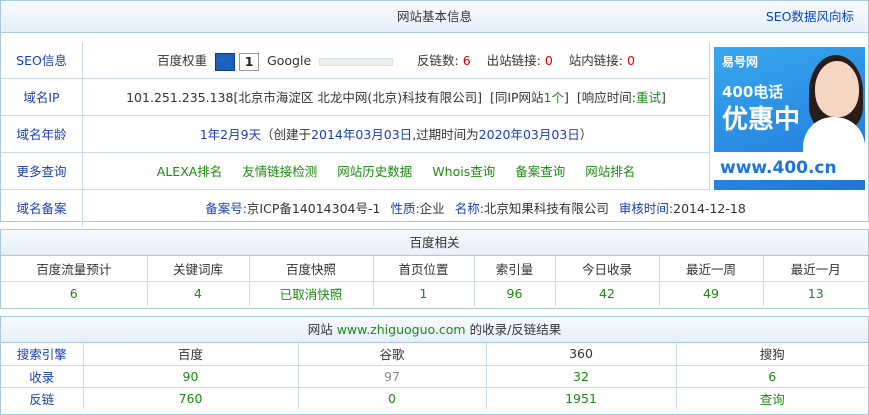  Describe the element at coordinates (42, 354) in the screenshot. I see `engine-header: 搜索引擎` at that location.